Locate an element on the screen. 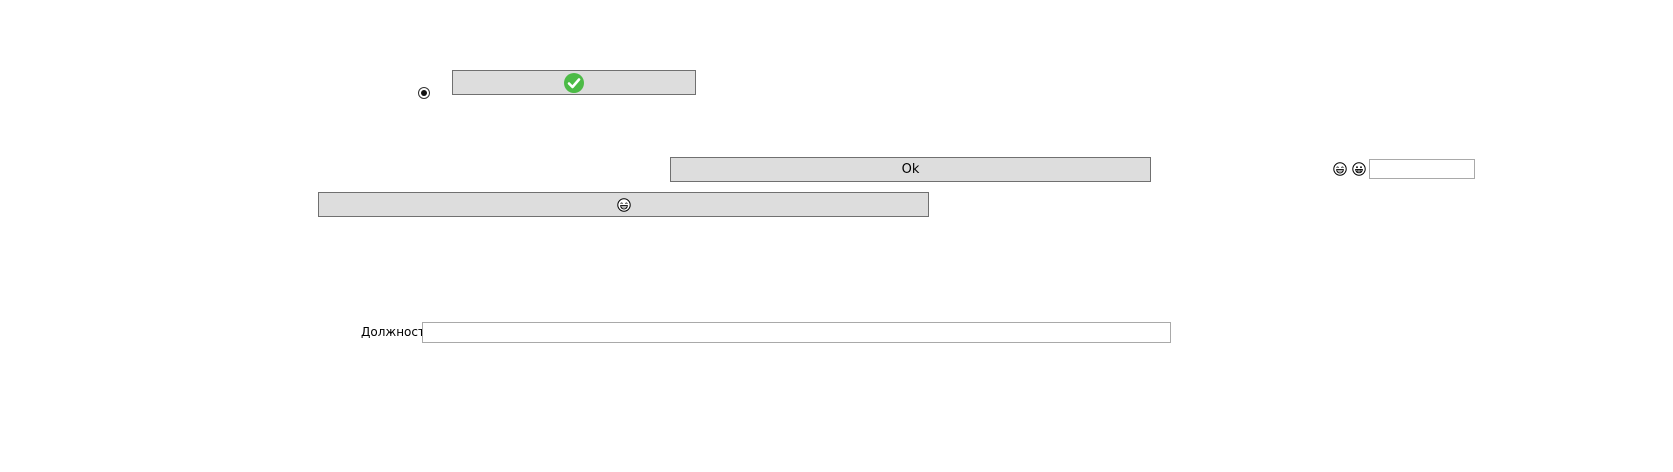 This screenshot has height=472, width=1673. grinning-face-icon is located at coordinates (1359, 169).